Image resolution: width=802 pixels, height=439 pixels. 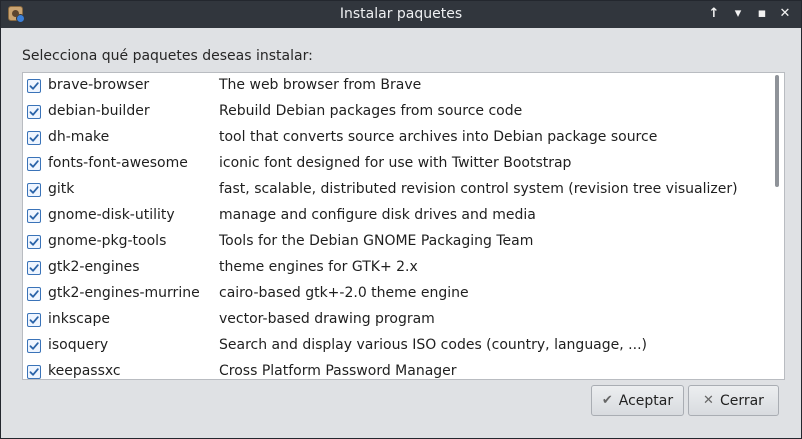 What do you see at coordinates (777, 131) in the screenshot?
I see `scrollbar-thumb` at bounding box center [777, 131].